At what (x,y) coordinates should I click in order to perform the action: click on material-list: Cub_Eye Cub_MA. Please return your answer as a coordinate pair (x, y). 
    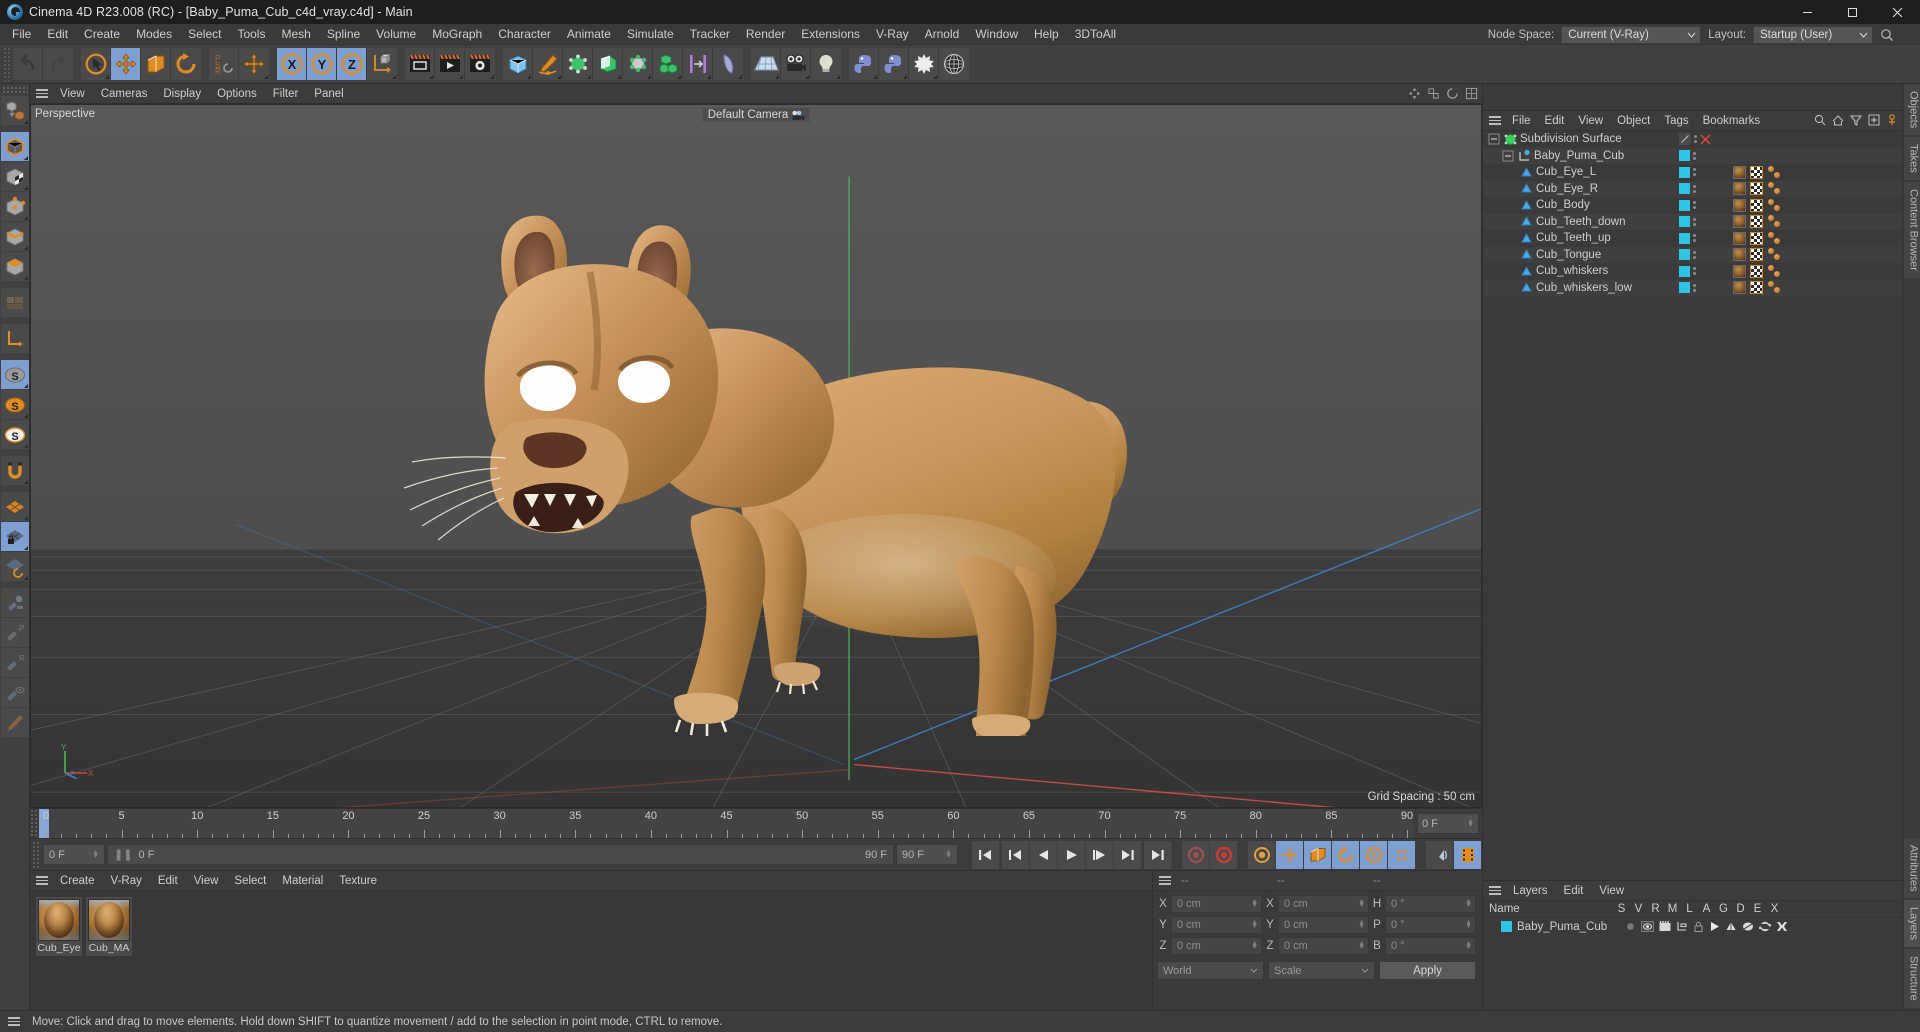
    Looking at the image, I should click on (591, 950).